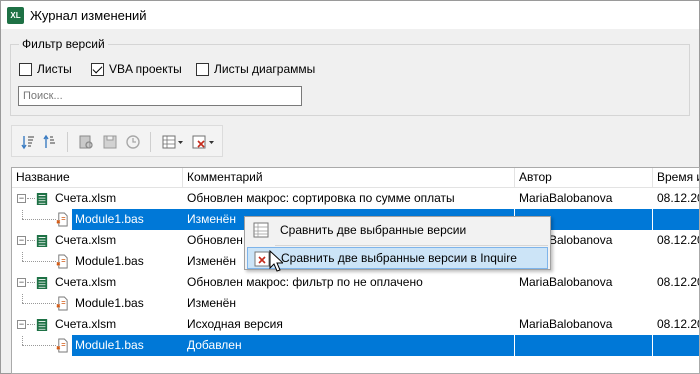 The image size is (700, 374). What do you see at coordinates (54, 69) in the screenshot?
I see `sheets-checkbox-label: Листы` at bounding box center [54, 69].